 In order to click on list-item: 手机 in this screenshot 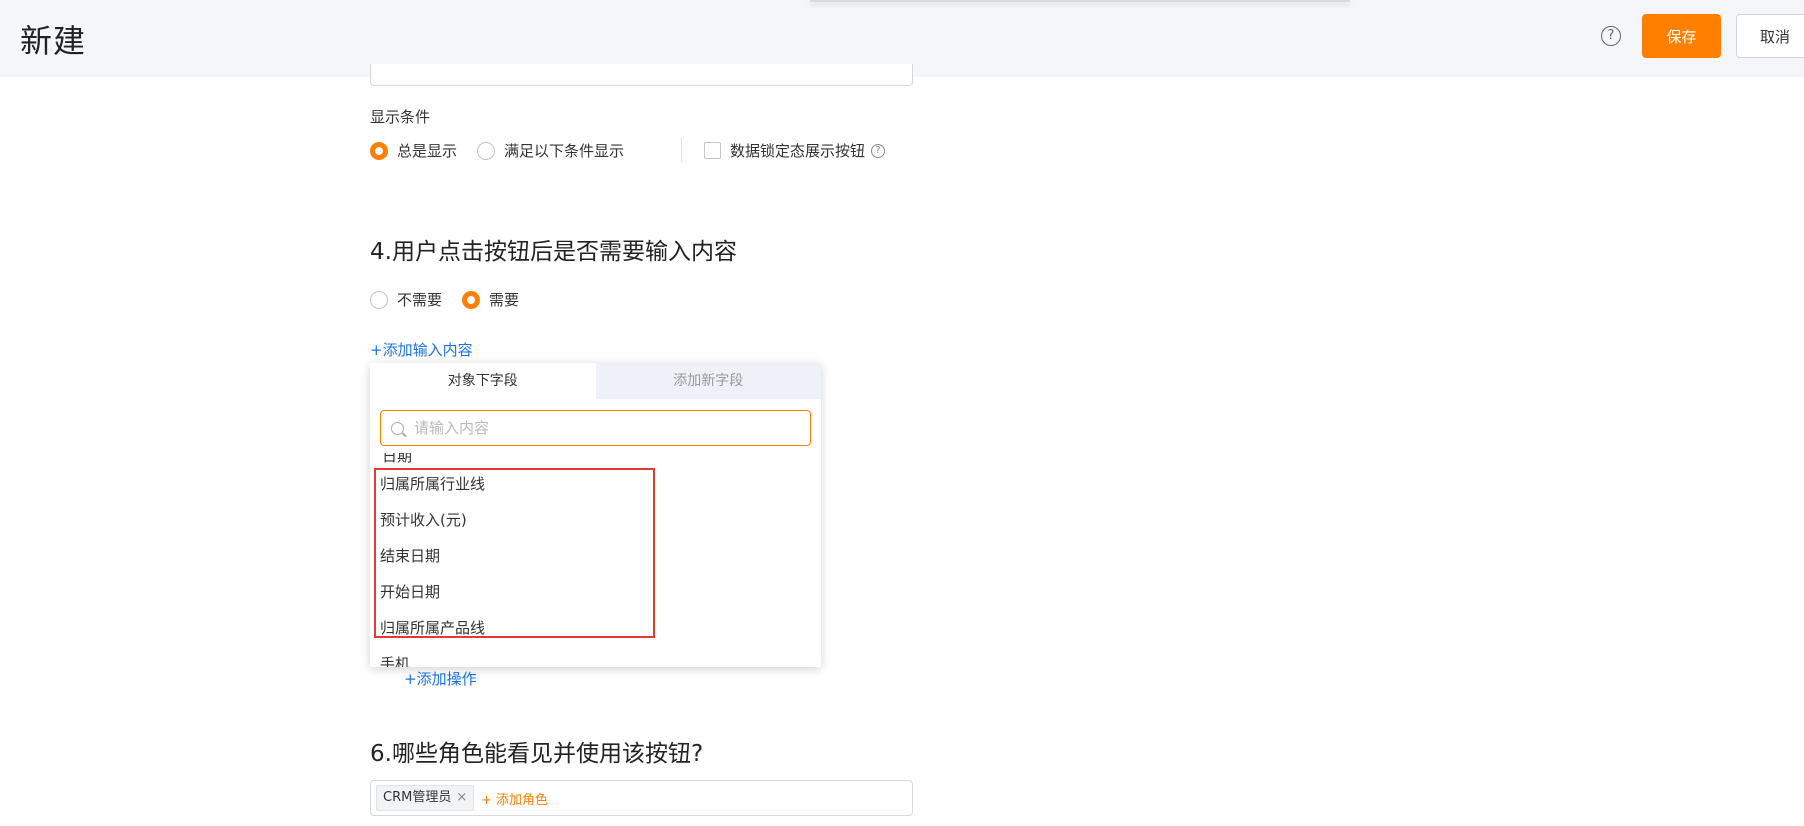, I will do `click(395, 660)`.